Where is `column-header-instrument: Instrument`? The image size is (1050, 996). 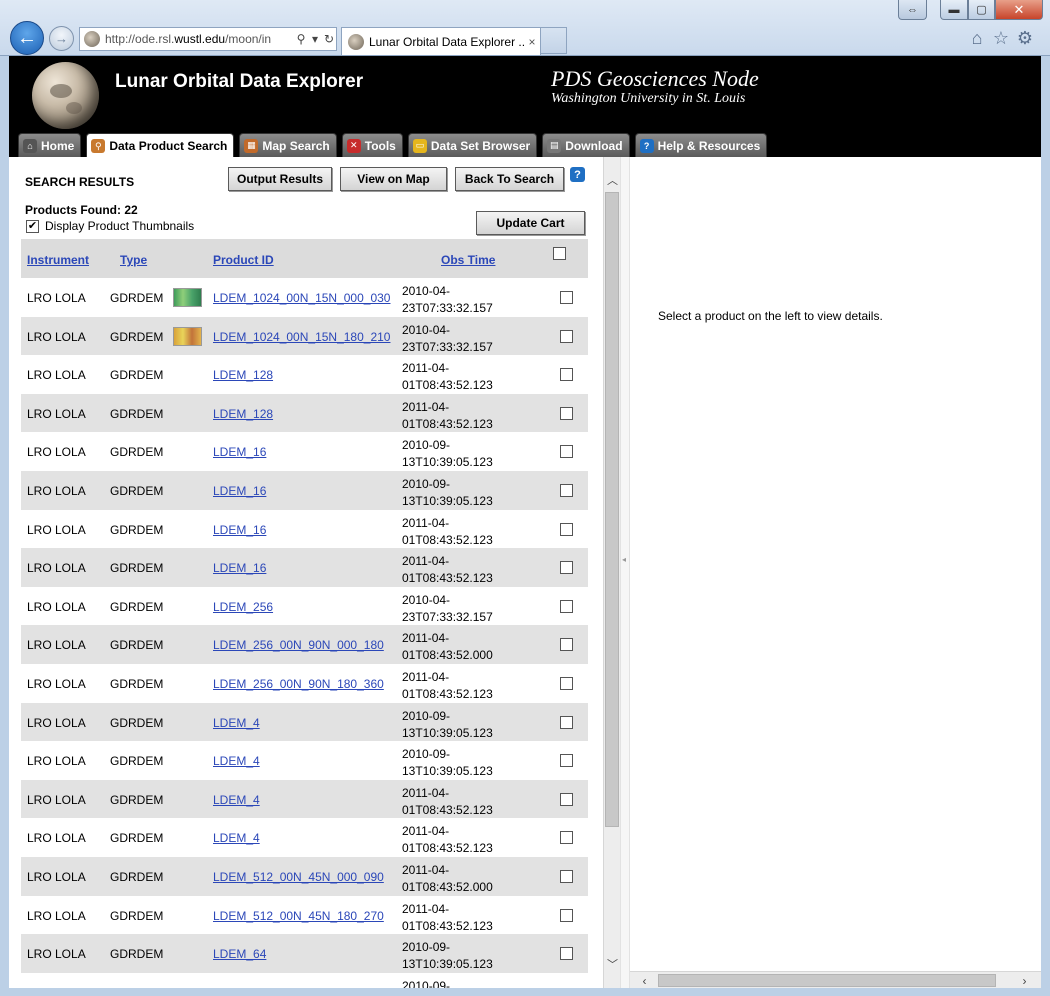
column-header-instrument: Instrument is located at coordinates (58, 260).